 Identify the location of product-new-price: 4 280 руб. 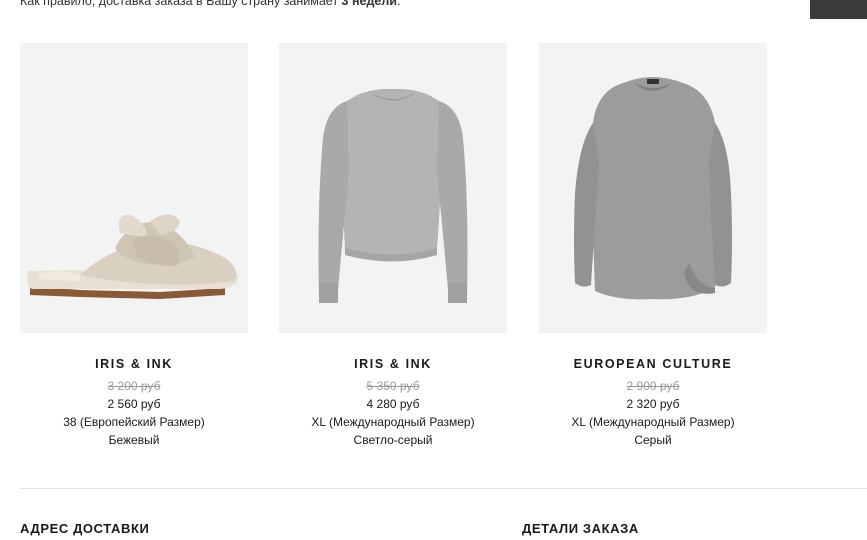
(393, 404).